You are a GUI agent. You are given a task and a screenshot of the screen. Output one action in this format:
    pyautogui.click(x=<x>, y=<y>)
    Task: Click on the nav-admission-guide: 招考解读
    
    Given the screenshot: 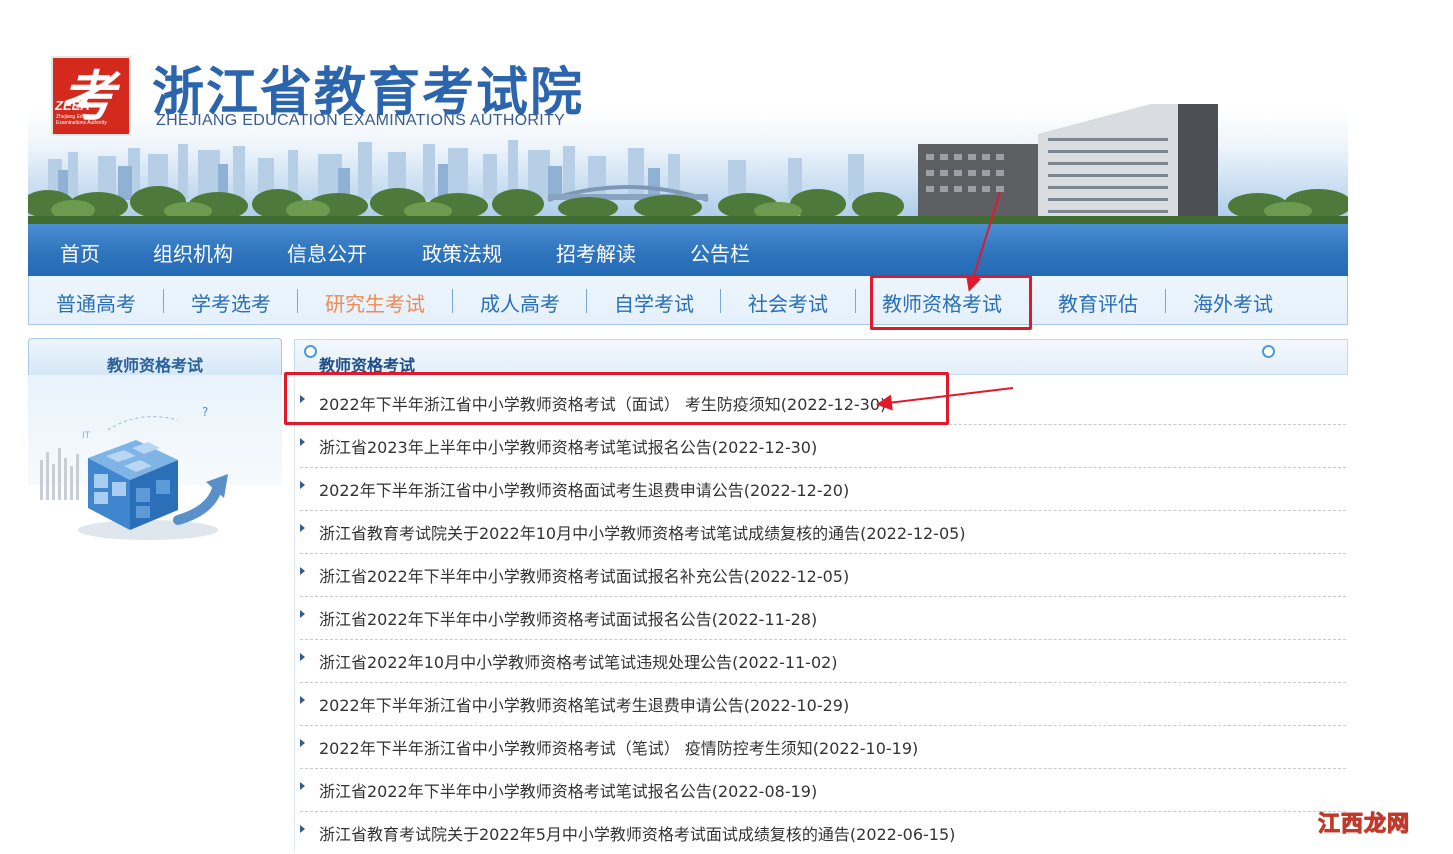 What is the action you would take?
    pyautogui.click(x=596, y=252)
    